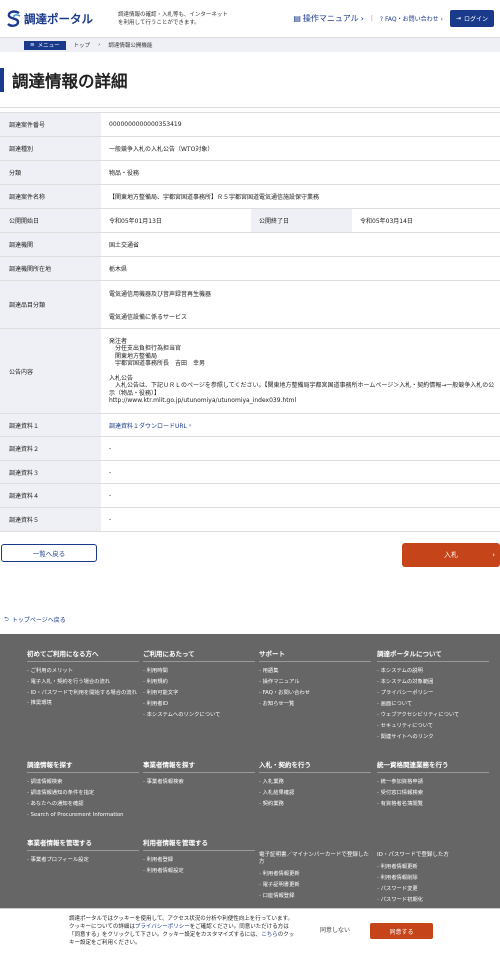 This screenshot has height=958, width=500. I want to click on footer-link: パスワード変更, so click(413, 889).